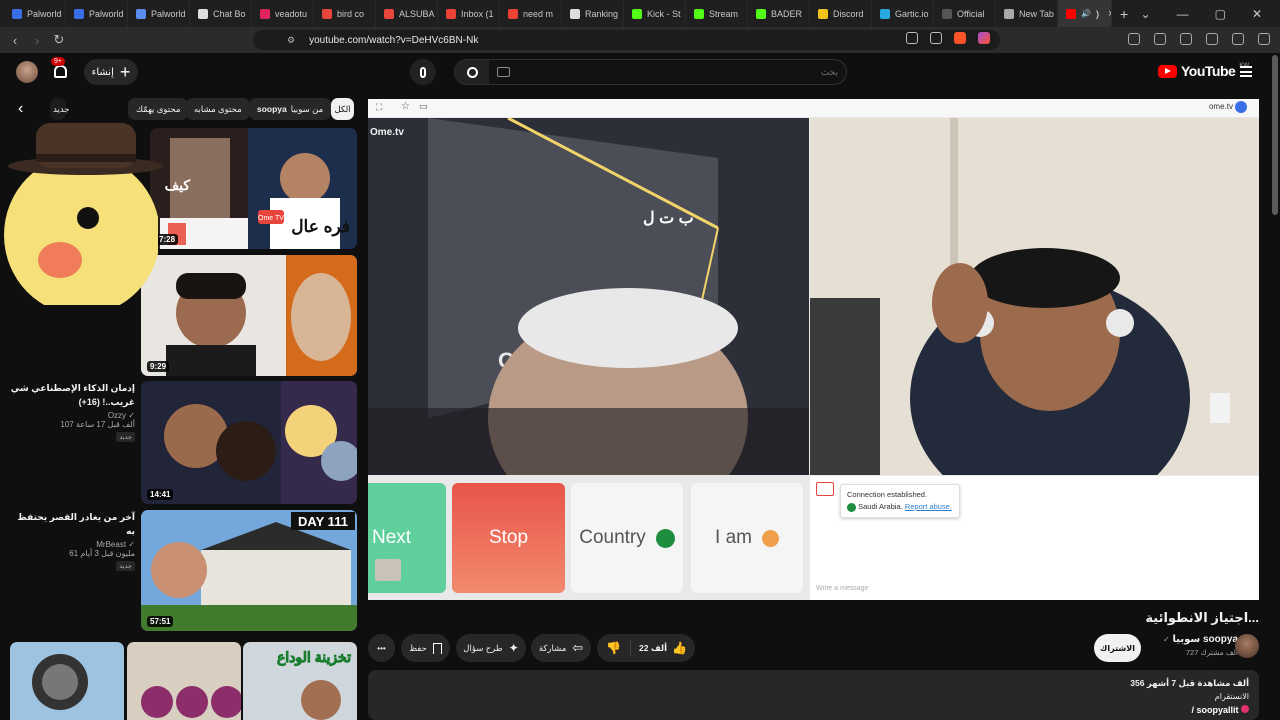 The height and width of the screenshot is (720, 1280). What do you see at coordinates (423, 106) in the screenshot?
I see `chat-icon: ▭` at bounding box center [423, 106].